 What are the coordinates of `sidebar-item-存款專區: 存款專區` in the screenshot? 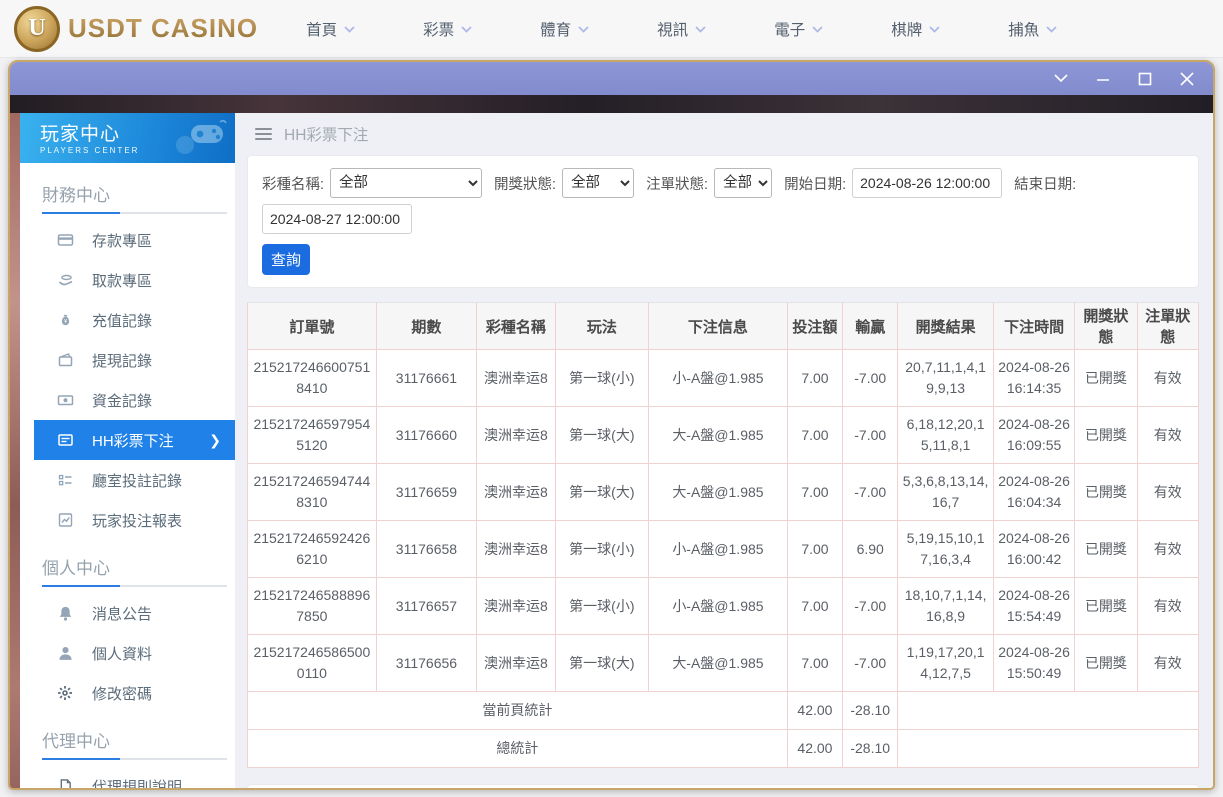 It's located at (127, 240).